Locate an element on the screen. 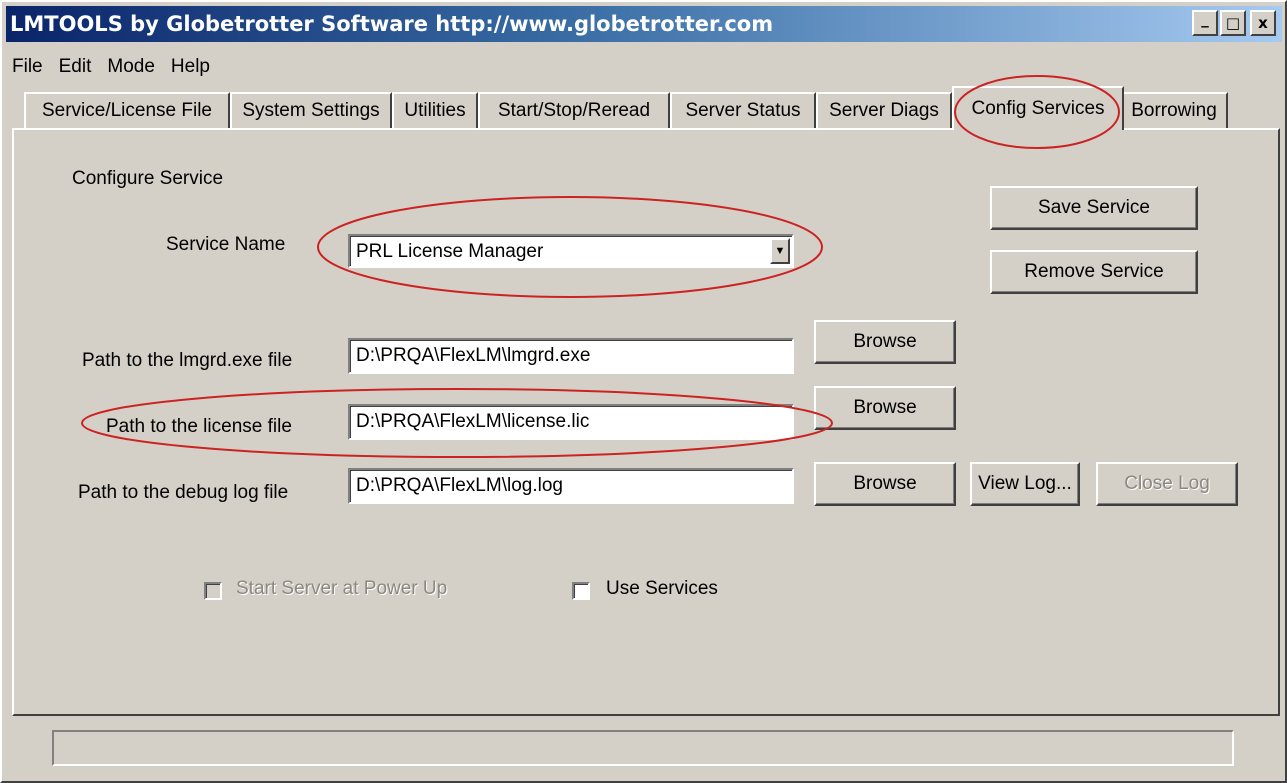 This screenshot has width=1287, height=783. debug-log-path-label: Path to the debug log file is located at coordinates (183, 492).